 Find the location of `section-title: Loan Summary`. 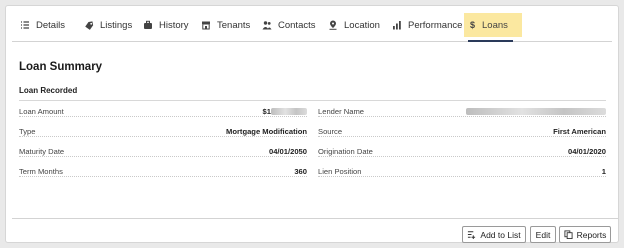

section-title: Loan Summary is located at coordinates (61, 67).